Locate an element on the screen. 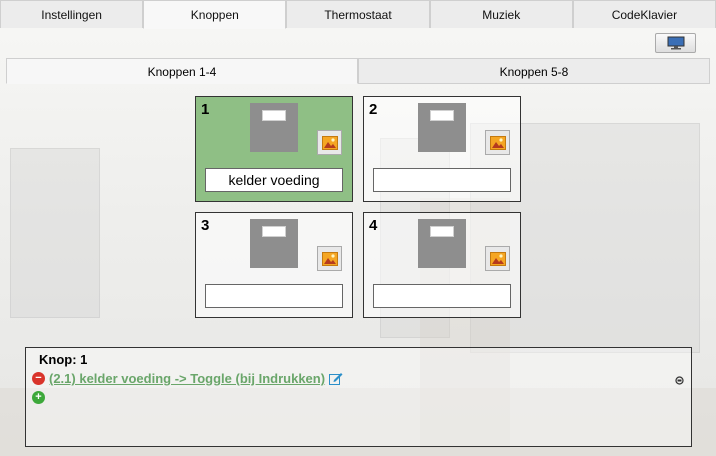 This screenshot has height=456, width=716. button-panel-2: 2 is located at coordinates (442, 149).